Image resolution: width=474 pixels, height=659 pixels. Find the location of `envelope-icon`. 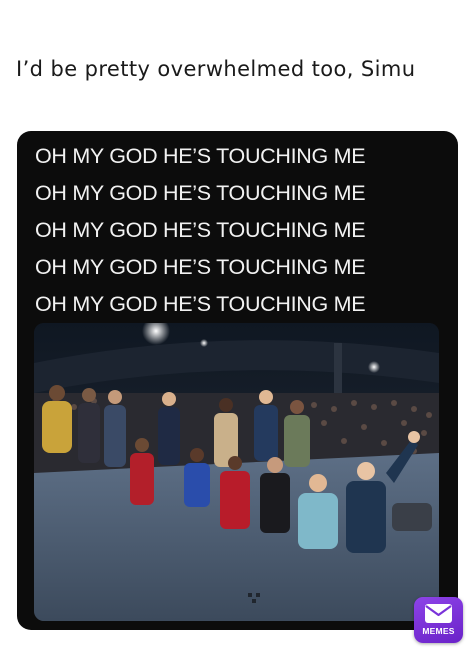

envelope-icon is located at coordinates (438, 613).